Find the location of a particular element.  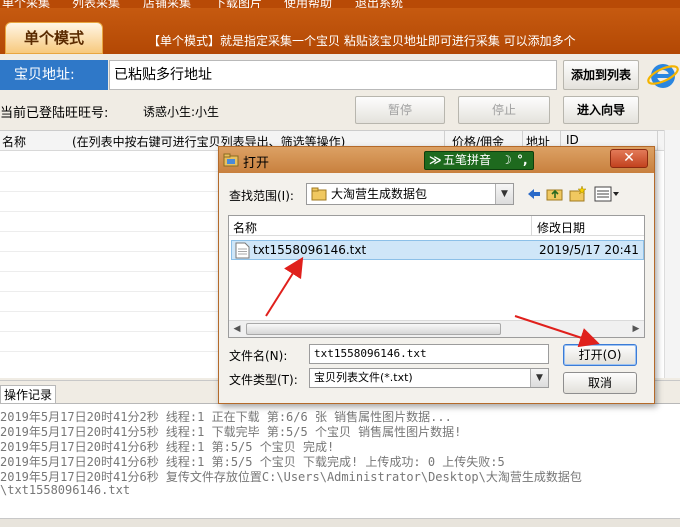

scroll-left-icon: ◀ is located at coordinates (237, 329).